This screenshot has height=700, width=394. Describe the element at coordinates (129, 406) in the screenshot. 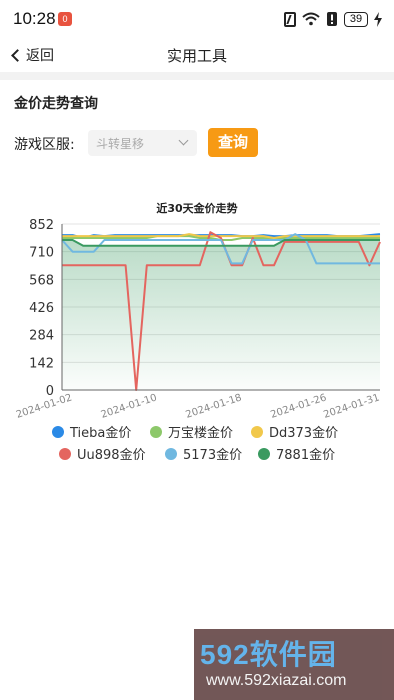

I see `x-tick-label: 2024-01-10` at that location.